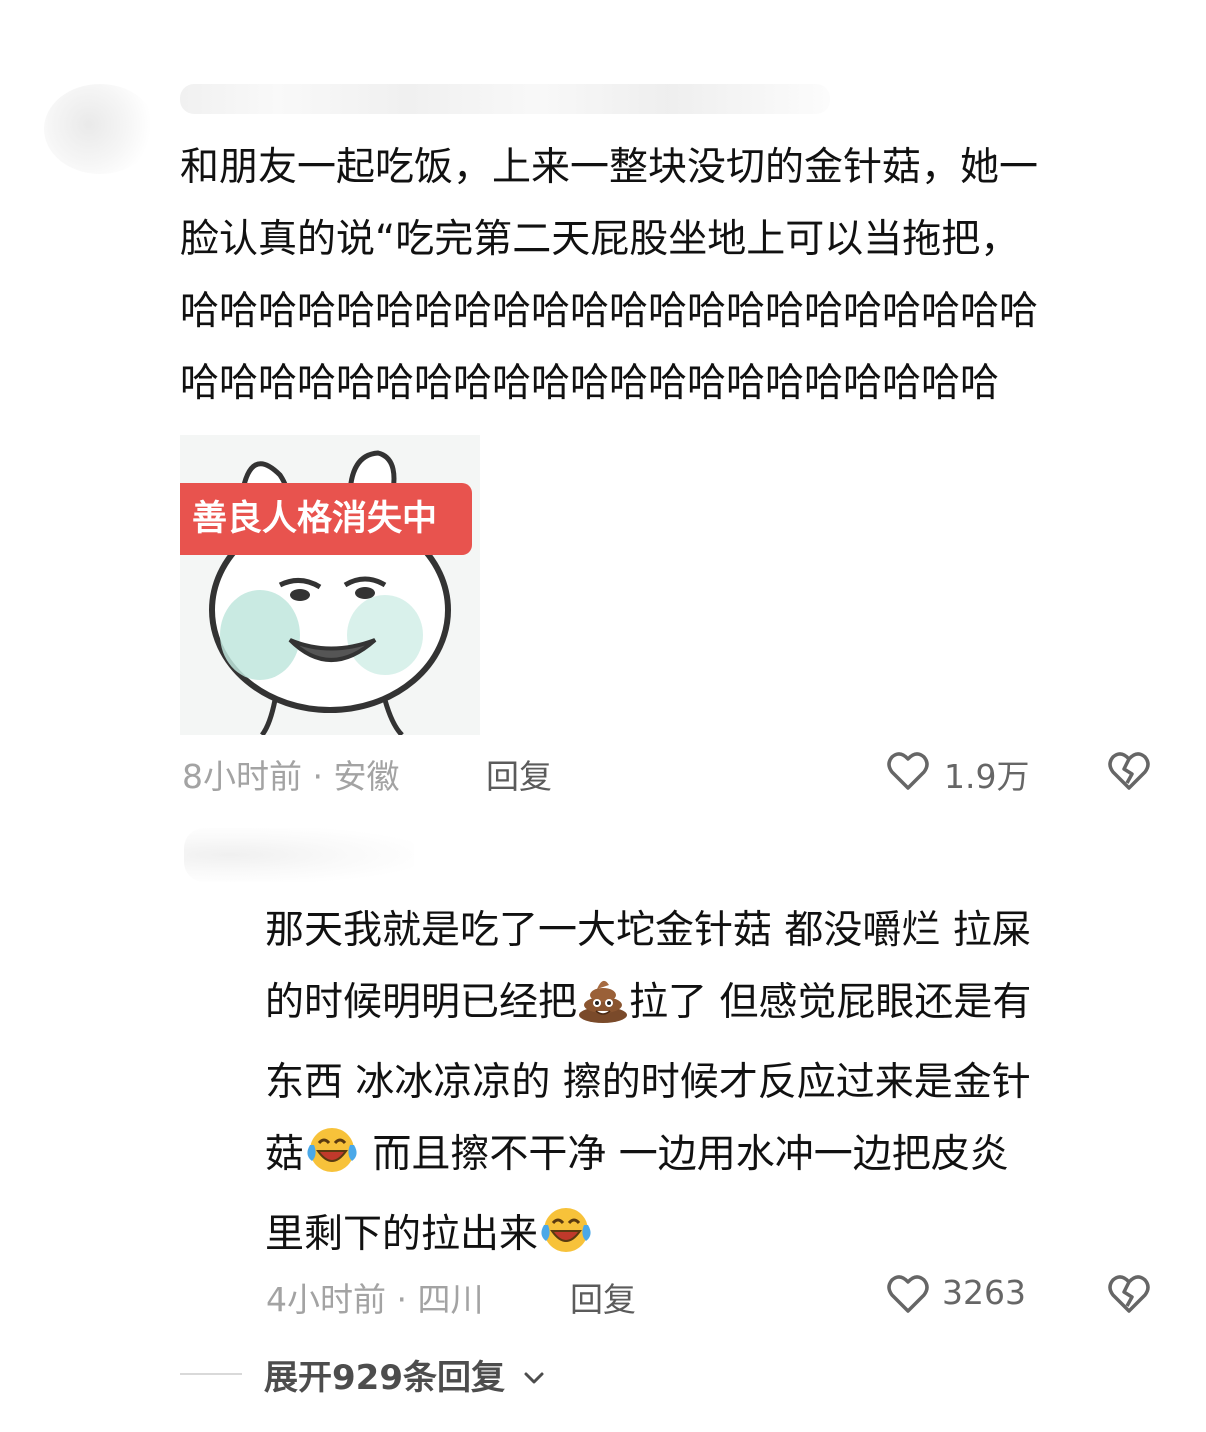 The height and width of the screenshot is (1432, 1206). I want to click on sticker-image: 善良人格消失中, so click(330, 585).